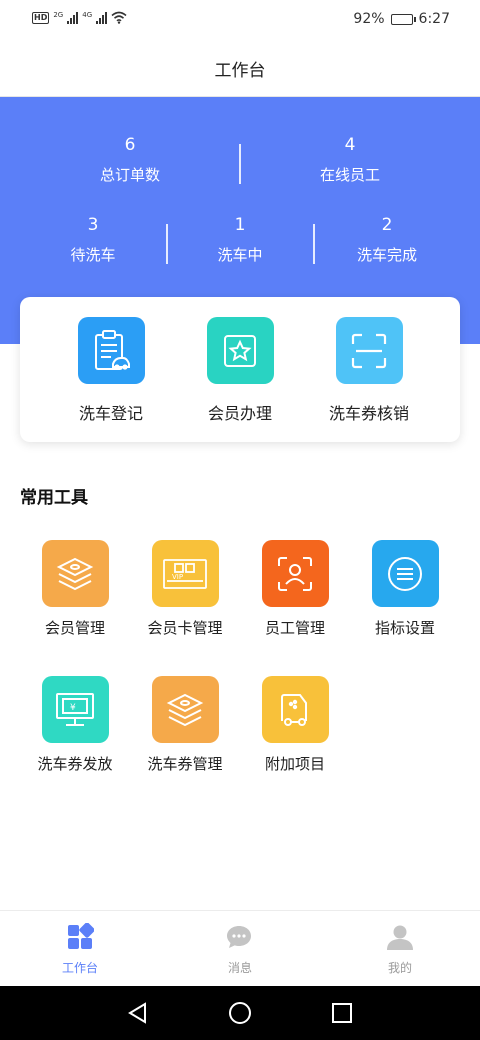  What do you see at coordinates (87, 15) in the screenshot?
I see `network-4g-label: 4G` at bounding box center [87, 15].